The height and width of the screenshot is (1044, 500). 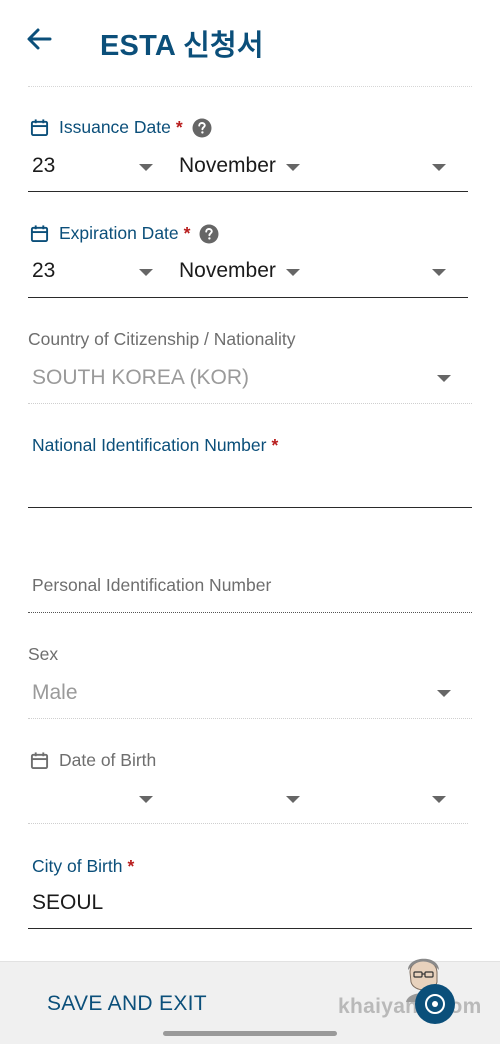 What do you see at coordinates (43, 271) in the screenshot?
I see `expiration-day-select: 23` at bounding box center [43, 271].